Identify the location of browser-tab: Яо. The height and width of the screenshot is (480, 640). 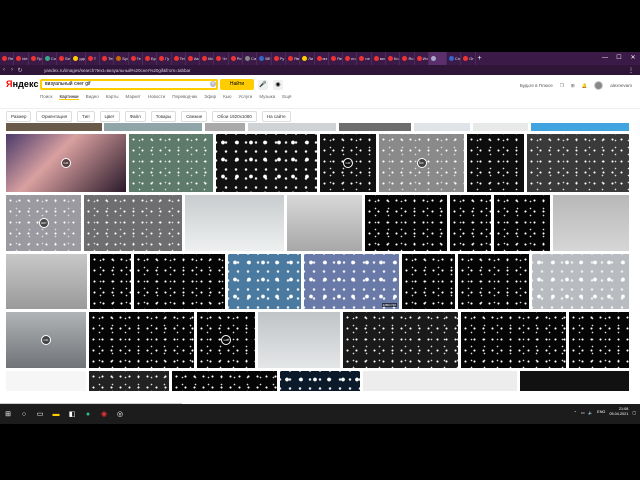
(407, 58).